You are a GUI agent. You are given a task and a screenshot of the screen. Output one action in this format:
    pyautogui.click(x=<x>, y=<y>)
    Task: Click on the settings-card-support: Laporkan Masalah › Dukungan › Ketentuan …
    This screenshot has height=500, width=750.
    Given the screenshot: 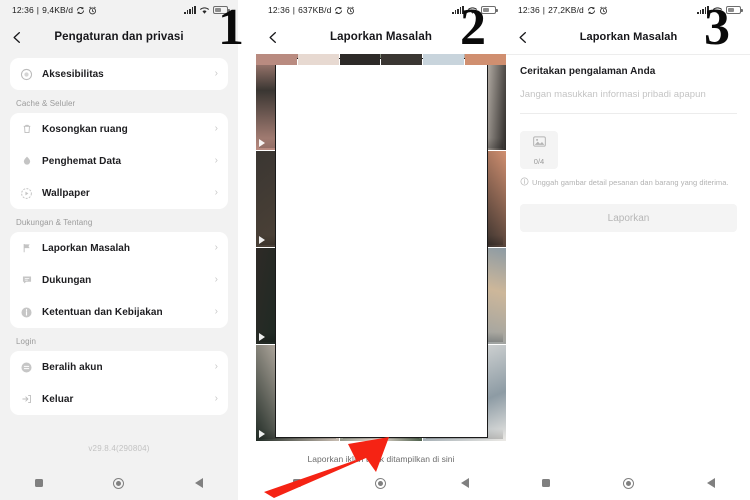 What is the action you would take?
    pyautogui.click(x=119, y=280)
    